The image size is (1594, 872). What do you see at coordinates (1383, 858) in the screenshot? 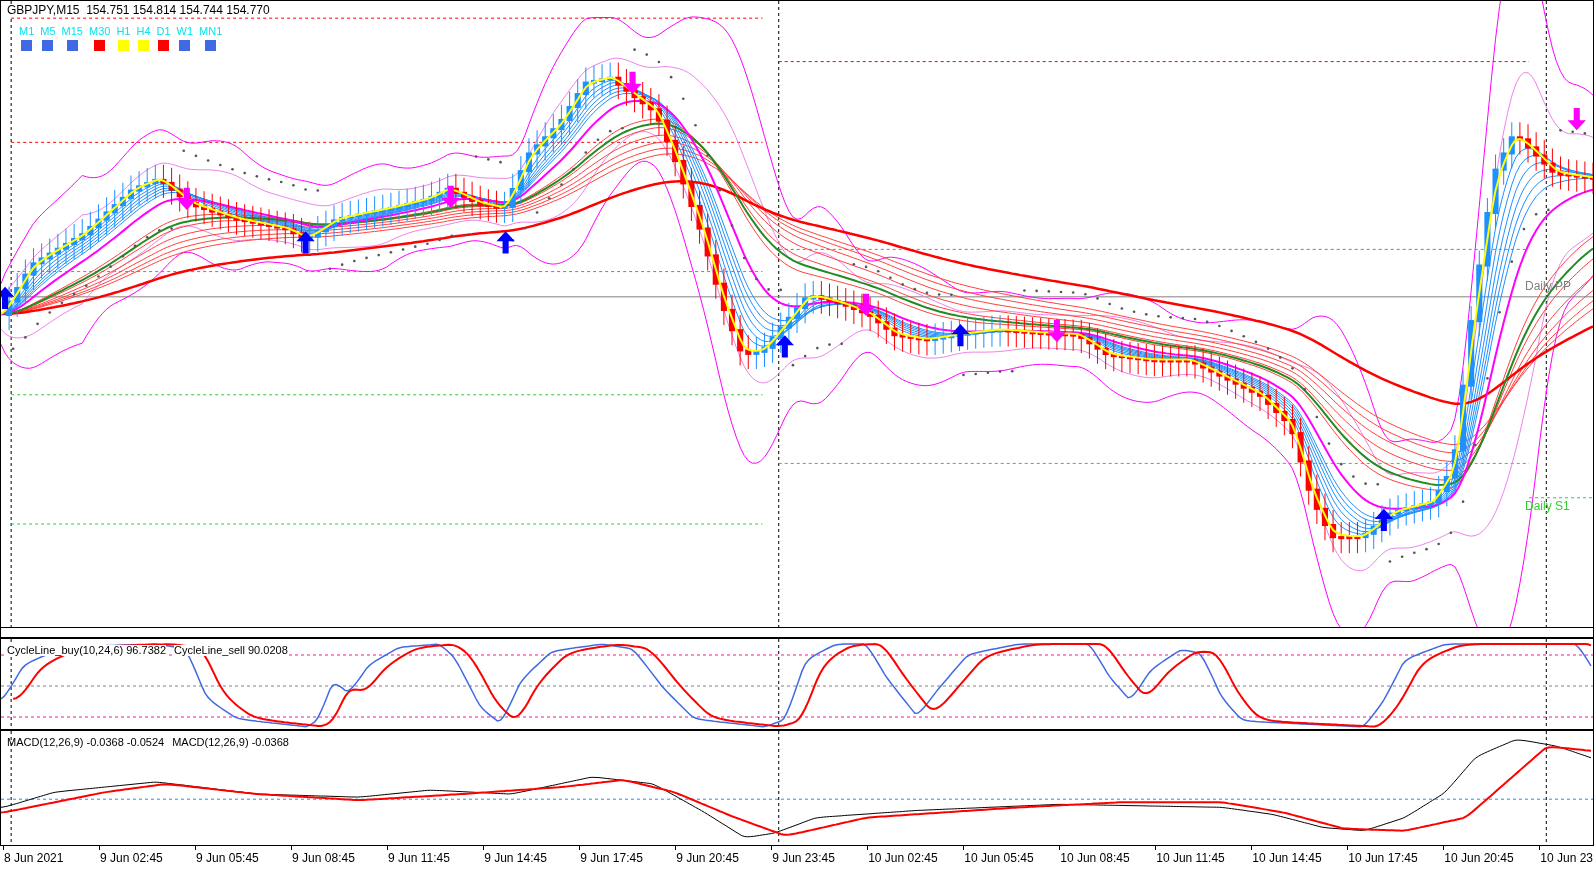
I see `time-label: 10 Jun 17:45` at bounding box center [1383, 858].